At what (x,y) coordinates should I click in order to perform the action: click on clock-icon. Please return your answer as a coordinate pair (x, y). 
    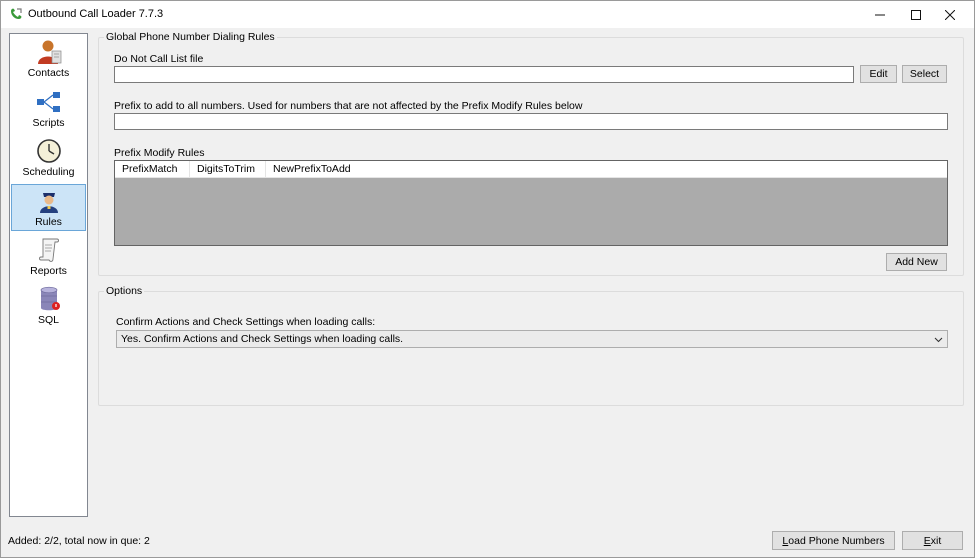
    Looking at the image, I should click on (48, 151).